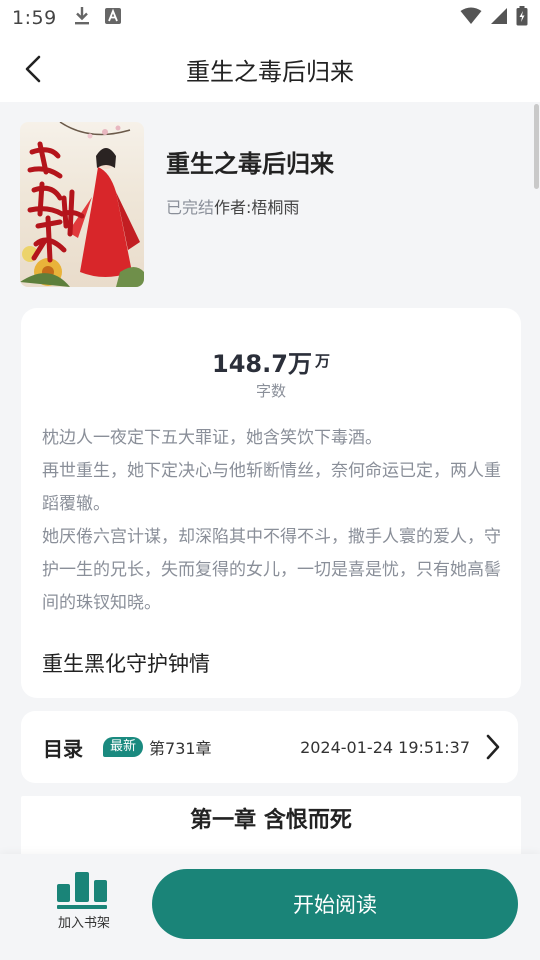  Describe the element at coordinates (82, 18) in the screenshot. I see `download-icon` at that location.